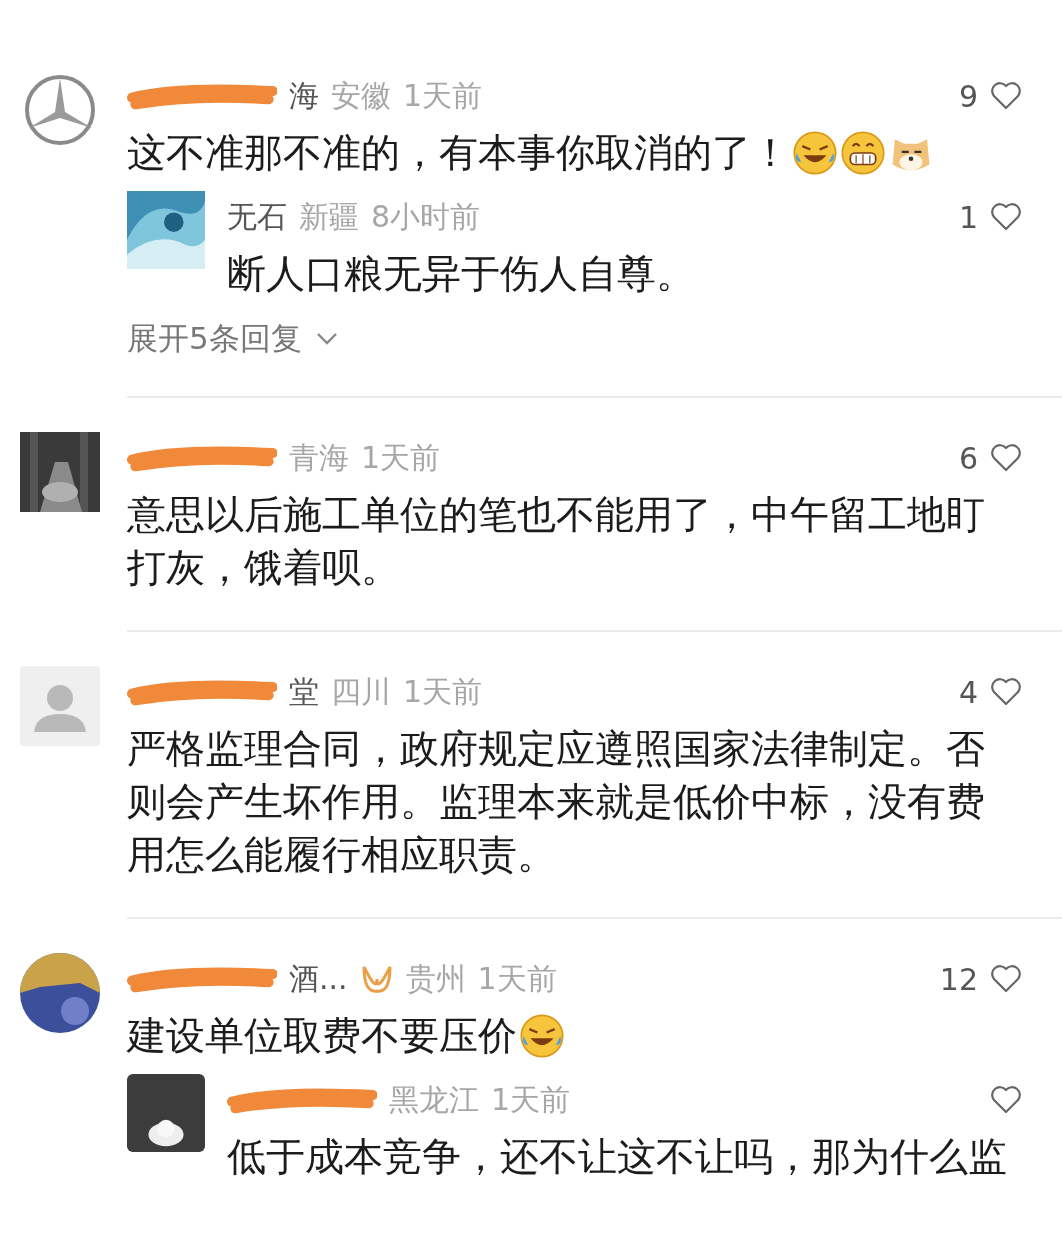 Image resolution: width=1062 pixels, height=1239 pixels. I want to click on like-count: 12, so click(958, 979).